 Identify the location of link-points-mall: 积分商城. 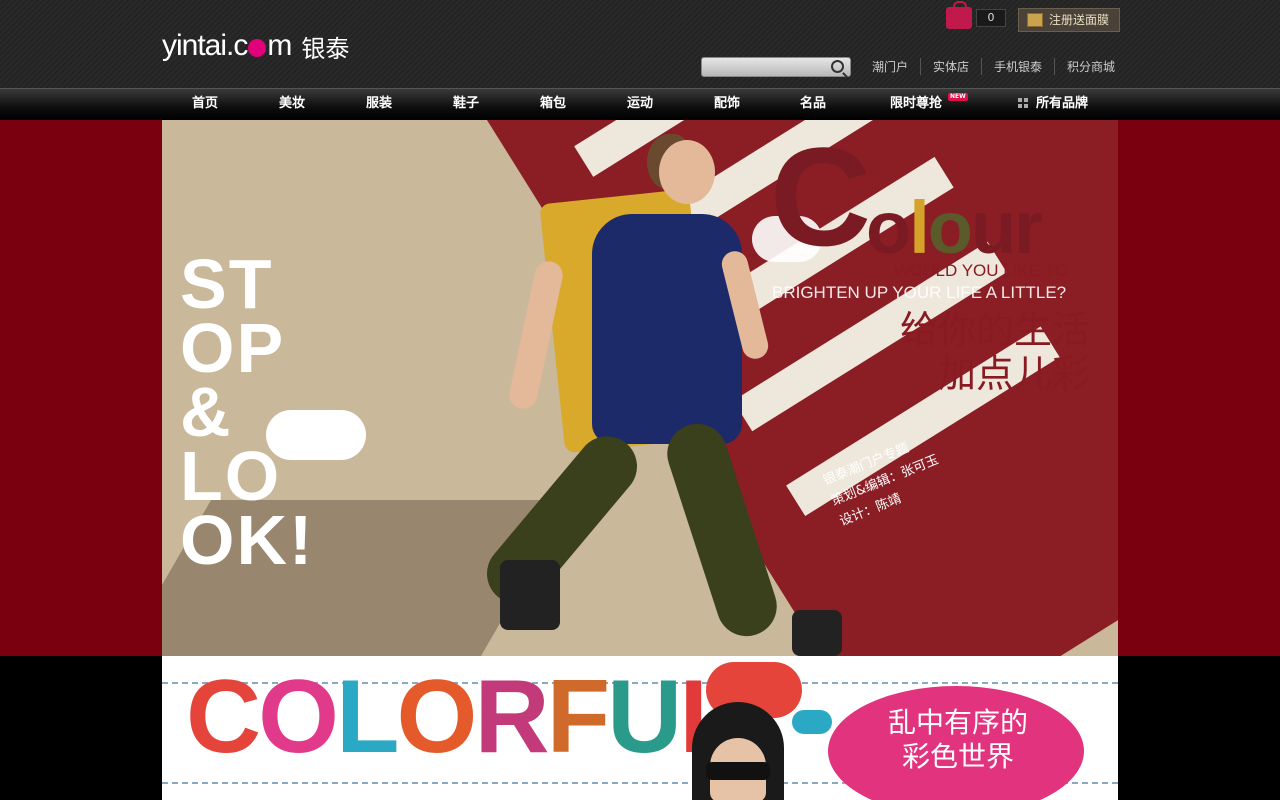
(1090, 66).